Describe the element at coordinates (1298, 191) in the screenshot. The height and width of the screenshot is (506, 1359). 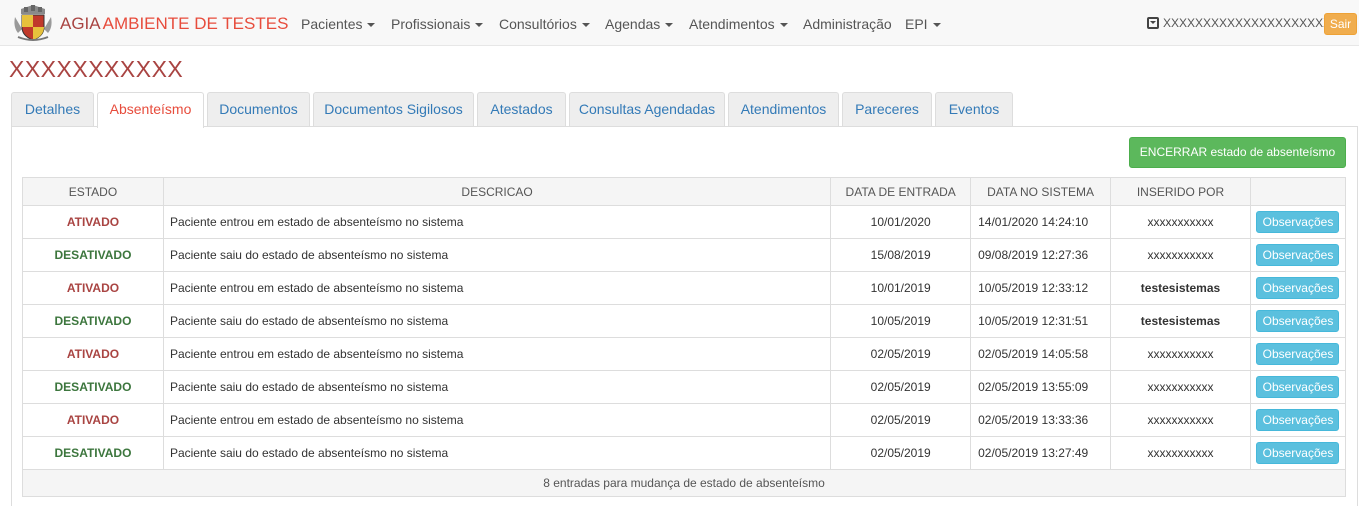
I see `column-header-actions` at that location.